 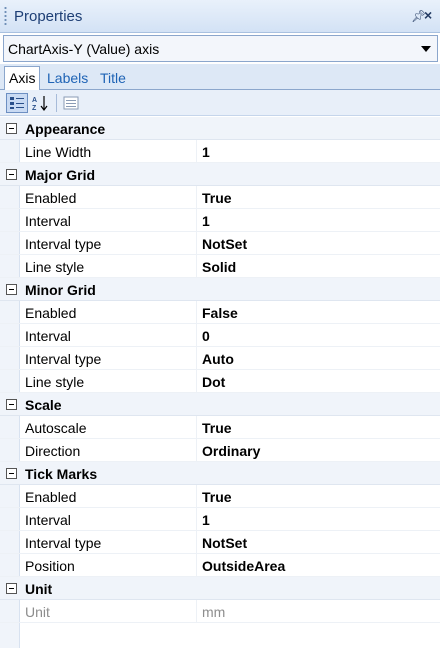 What do you see at coordinates (214, 612) in the screenshot?
I see `property-value: mm` at bounding box center [214, 612].